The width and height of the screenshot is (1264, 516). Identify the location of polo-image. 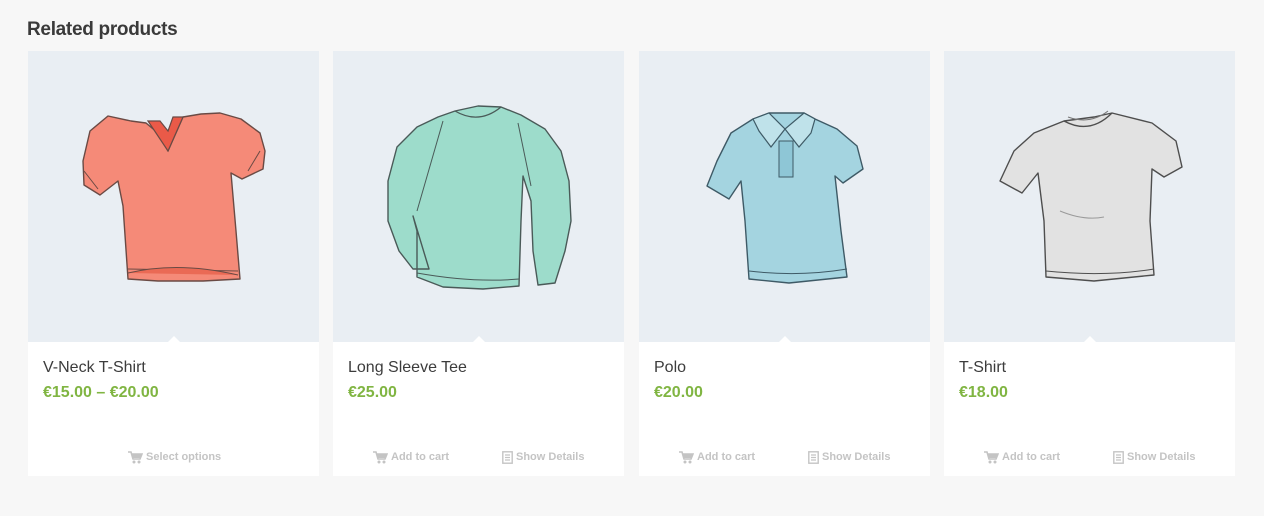
(785, 198).